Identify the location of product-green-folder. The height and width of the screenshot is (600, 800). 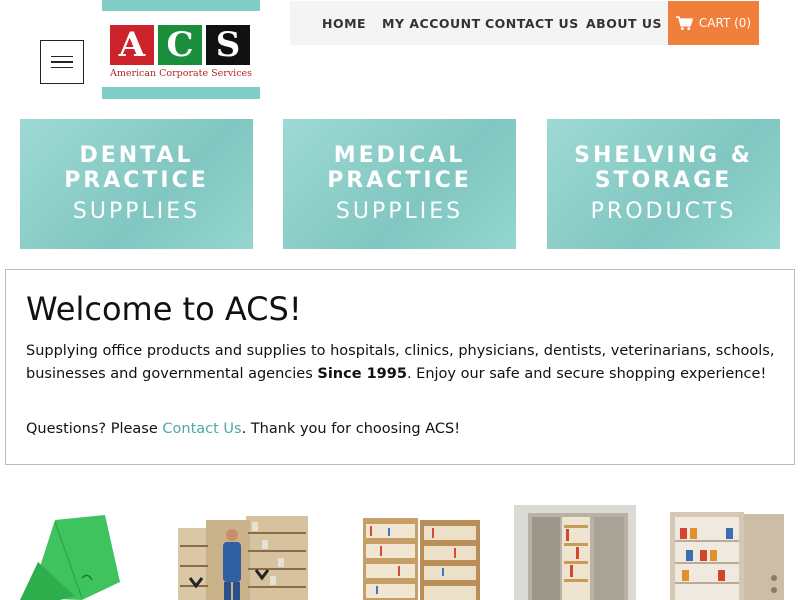
(77, 550).